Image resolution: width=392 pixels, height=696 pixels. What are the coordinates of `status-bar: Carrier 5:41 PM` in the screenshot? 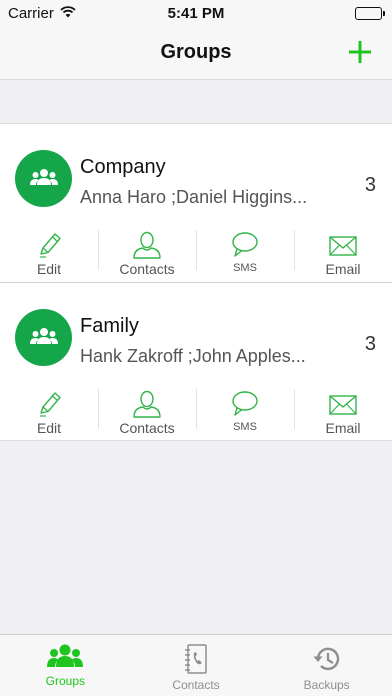 It's located at (196, 14).